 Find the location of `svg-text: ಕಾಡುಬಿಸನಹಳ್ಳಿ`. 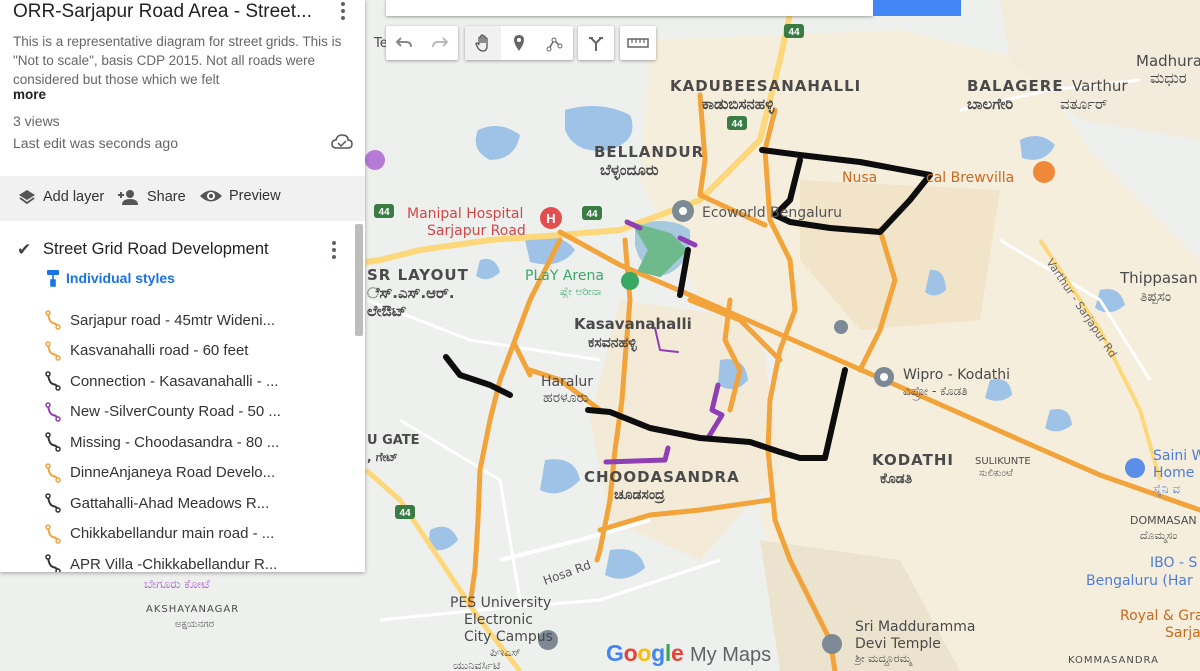

svg-text: ಕಾಡುಬಿಸನಹಳ್ಳಿ is located at coordinates (738, 105).